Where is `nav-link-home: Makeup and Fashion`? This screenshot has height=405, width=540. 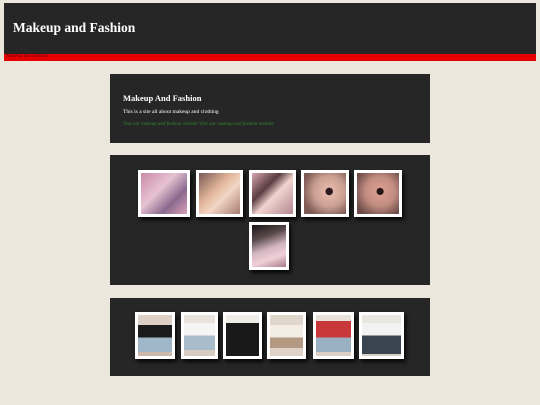
nav-link-home: Makeup and Fashion is located at coordinates (27, 56).